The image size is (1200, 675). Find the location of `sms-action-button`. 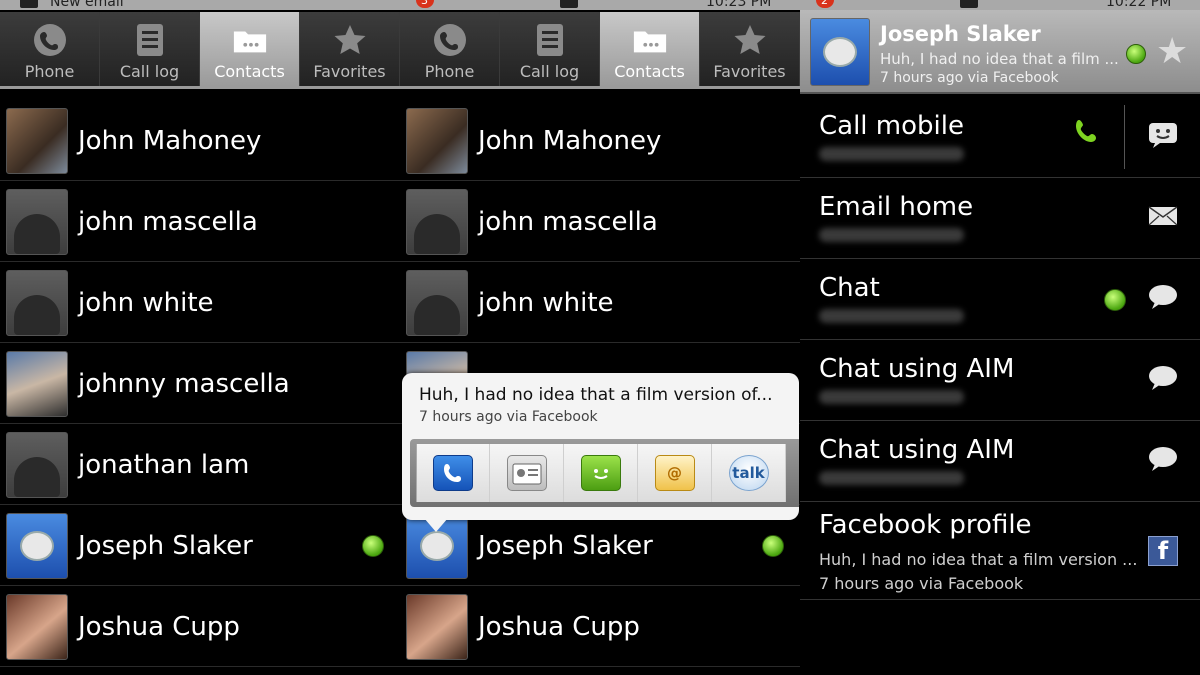

sms-action-button is located at coordinates (601, 473).